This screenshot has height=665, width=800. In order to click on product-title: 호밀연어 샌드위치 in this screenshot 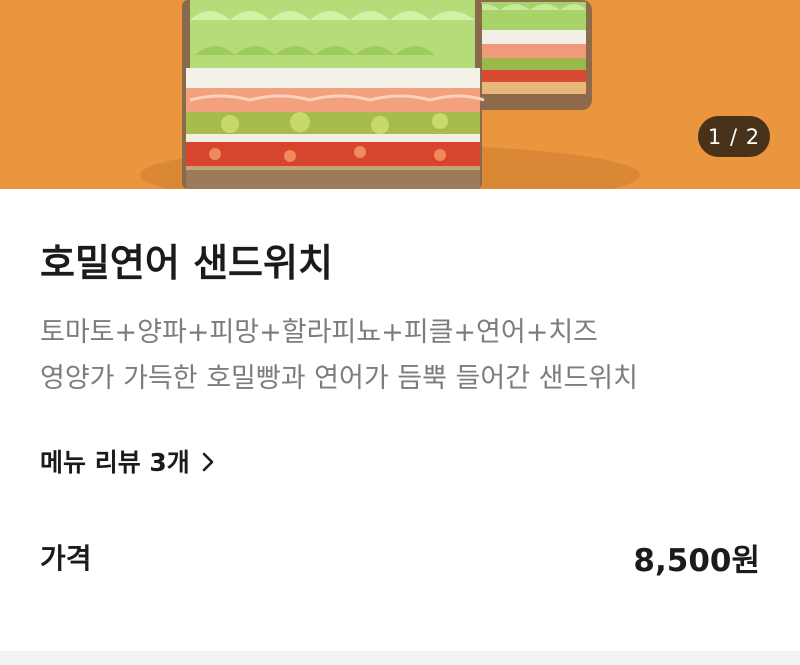, I will do `click(186, 263)`.